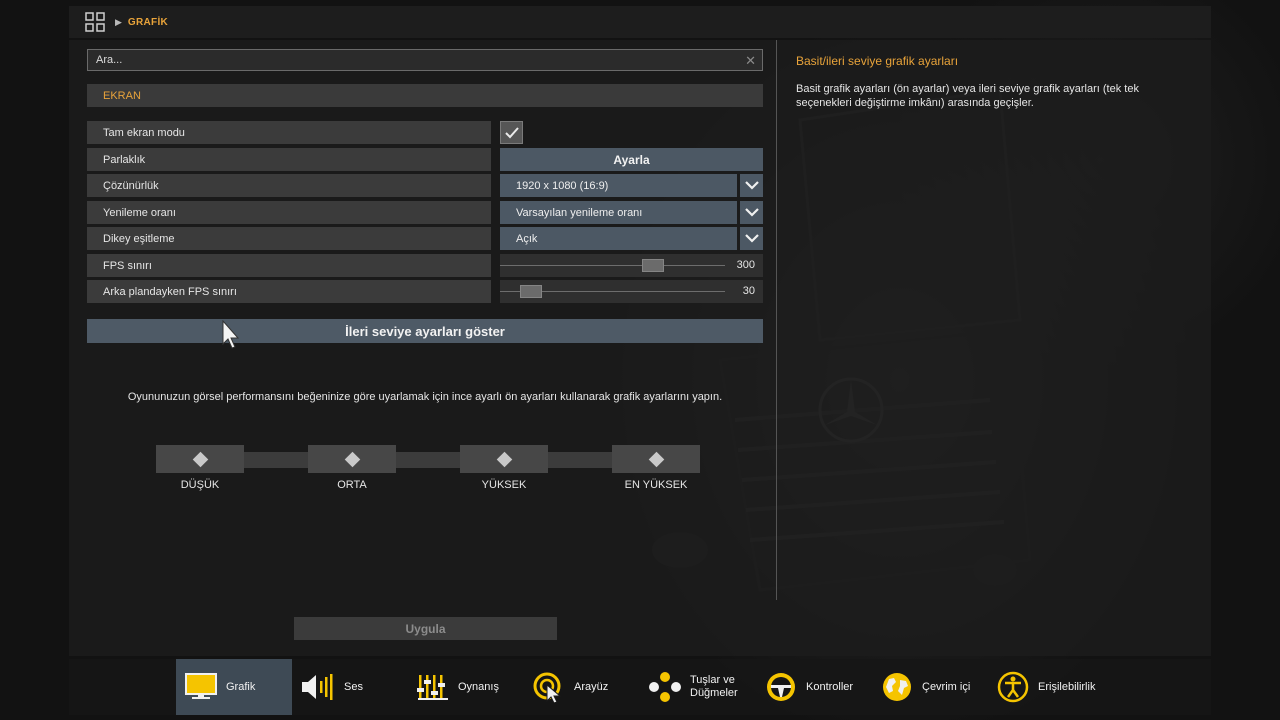 The image size is (1280, 720). What do you see at coordinates (317, 687) in the screenshot?
I see `speaker-icon` at bounding box center [317, 687].